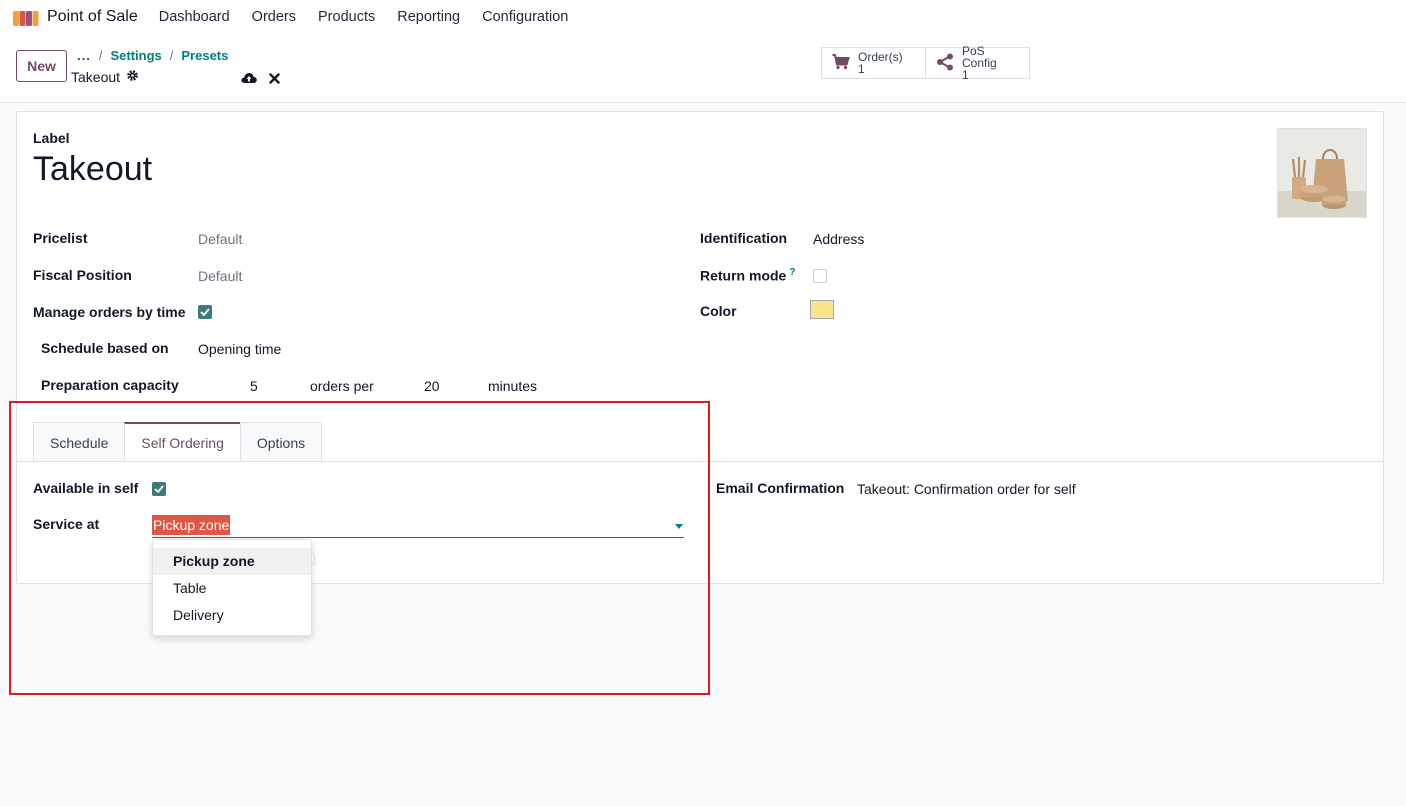  What do you see at coordinates (96, 77) in the screenshot?
I see `record-title: Takeout` at bounding box center [96, 77].